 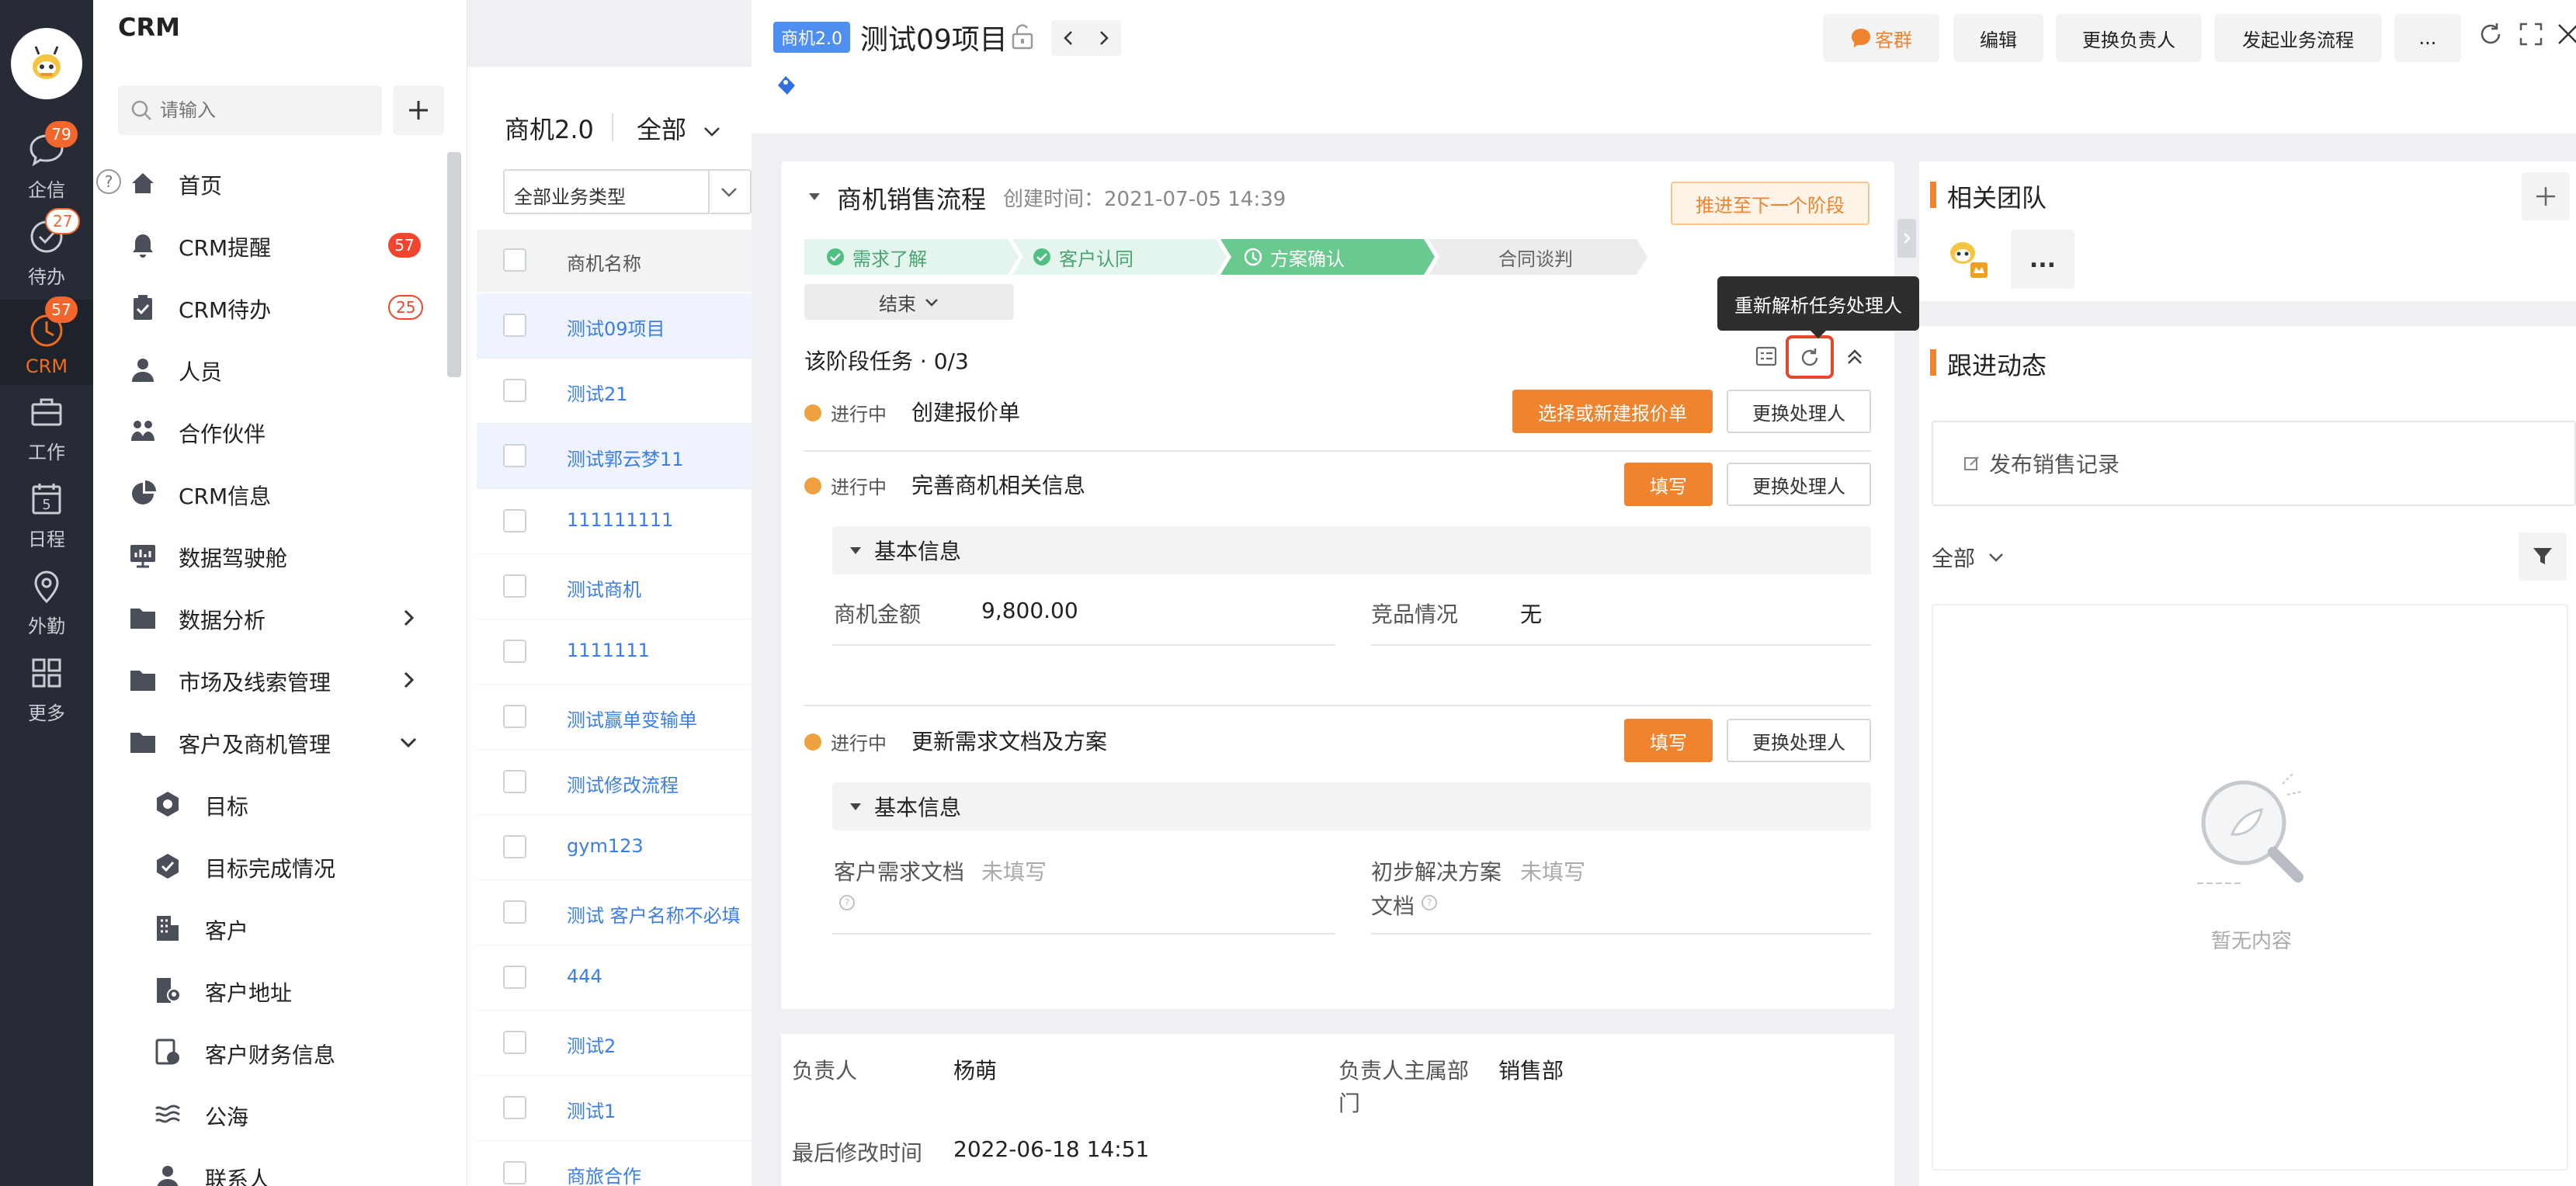 What do you see at coordinates (1069, 38) in the screenshot?
I see `previous-record-icon` at bounding box center [1069, 38].